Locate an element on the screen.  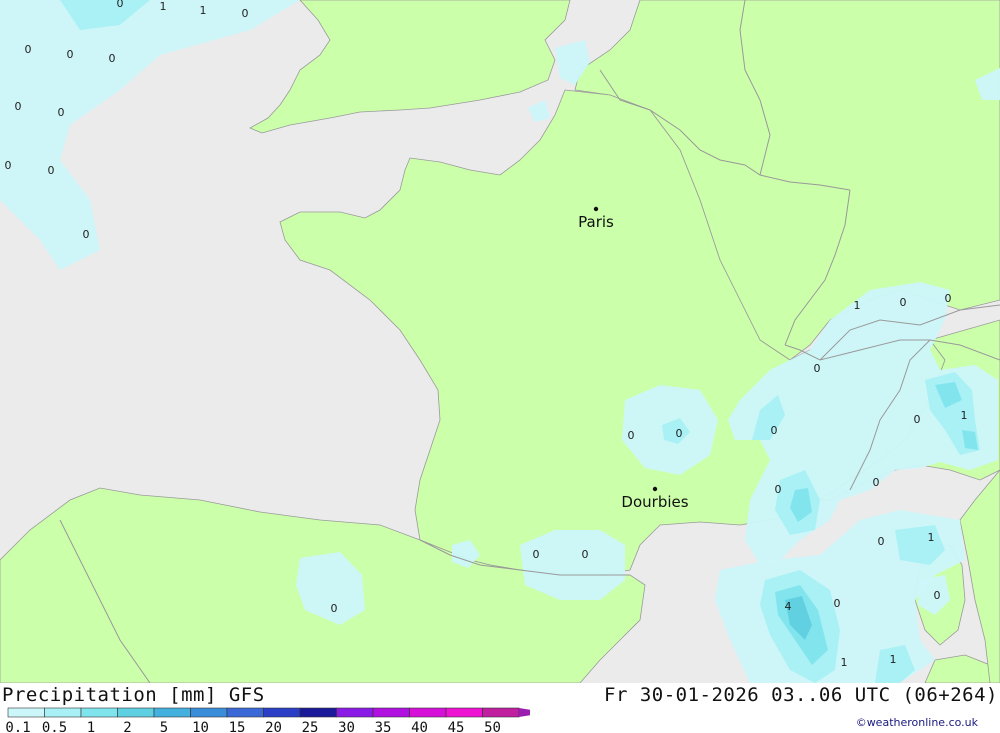
legend-label: 1 is located at coordinates (91, 726).